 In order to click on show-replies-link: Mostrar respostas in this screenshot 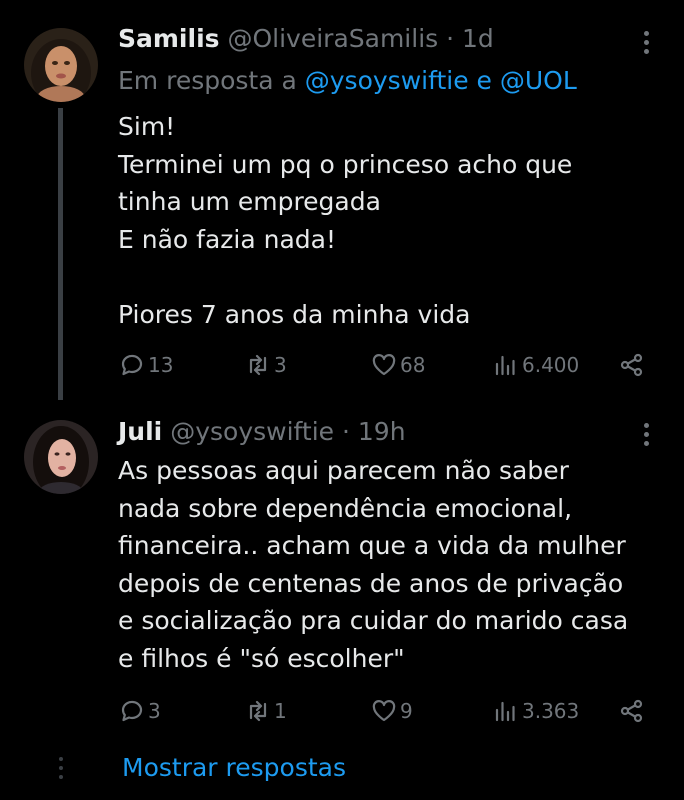, I will do `click(234, 767)`.